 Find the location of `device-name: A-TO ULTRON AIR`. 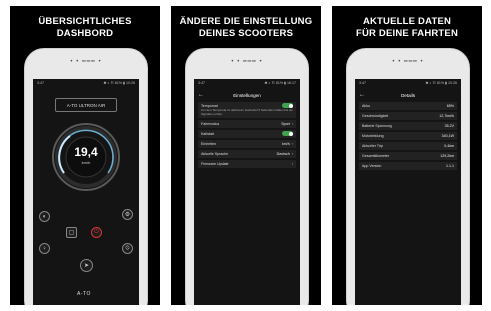

device-name: A-TO ULTRON AIR is located at coordinates (86, 105).